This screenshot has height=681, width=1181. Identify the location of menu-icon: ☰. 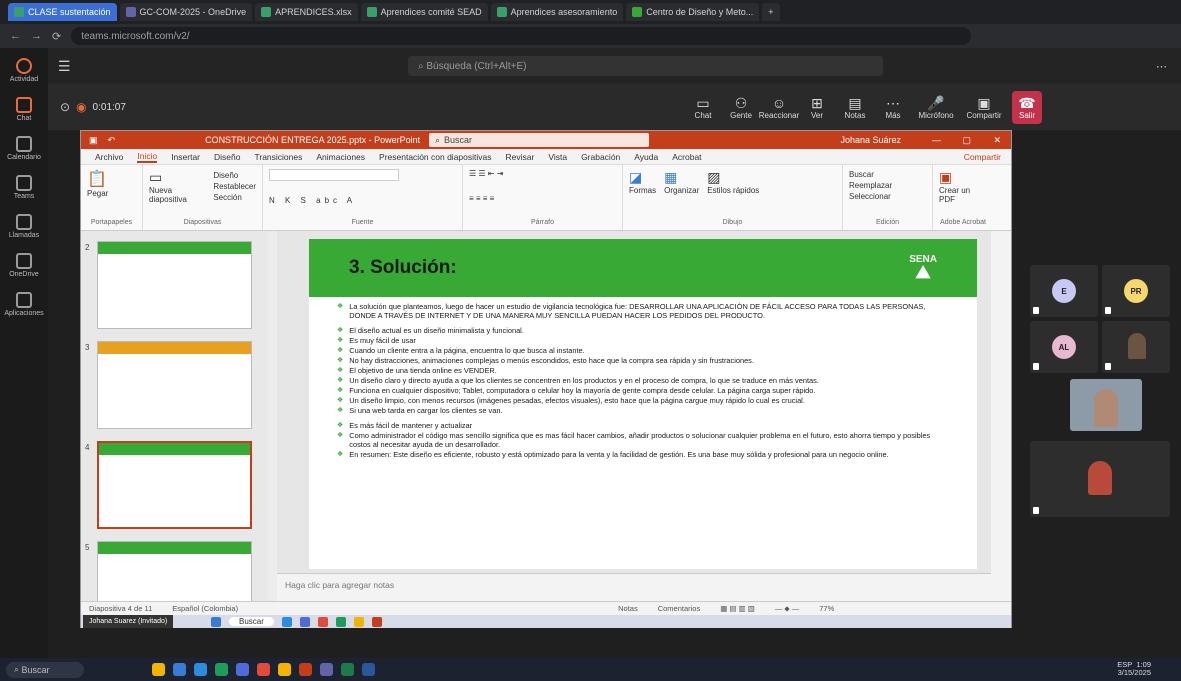
(64, 66).